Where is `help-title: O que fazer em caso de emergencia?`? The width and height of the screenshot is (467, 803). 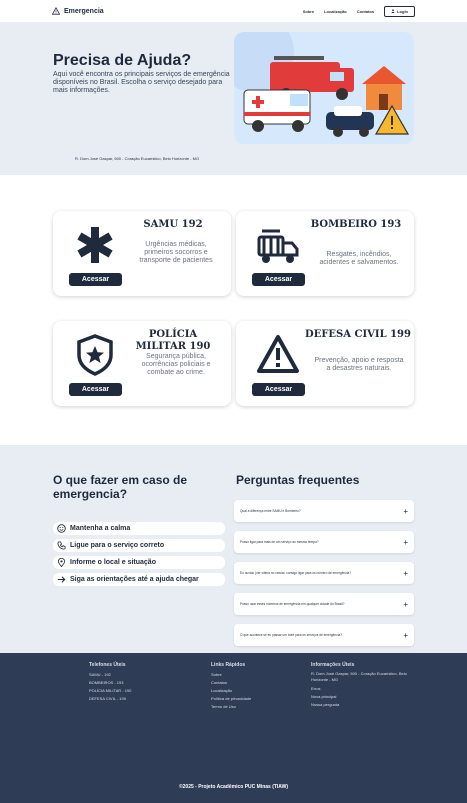
help-title: O que fazer em caso de emergencia? is located at coordinates (120, 487).